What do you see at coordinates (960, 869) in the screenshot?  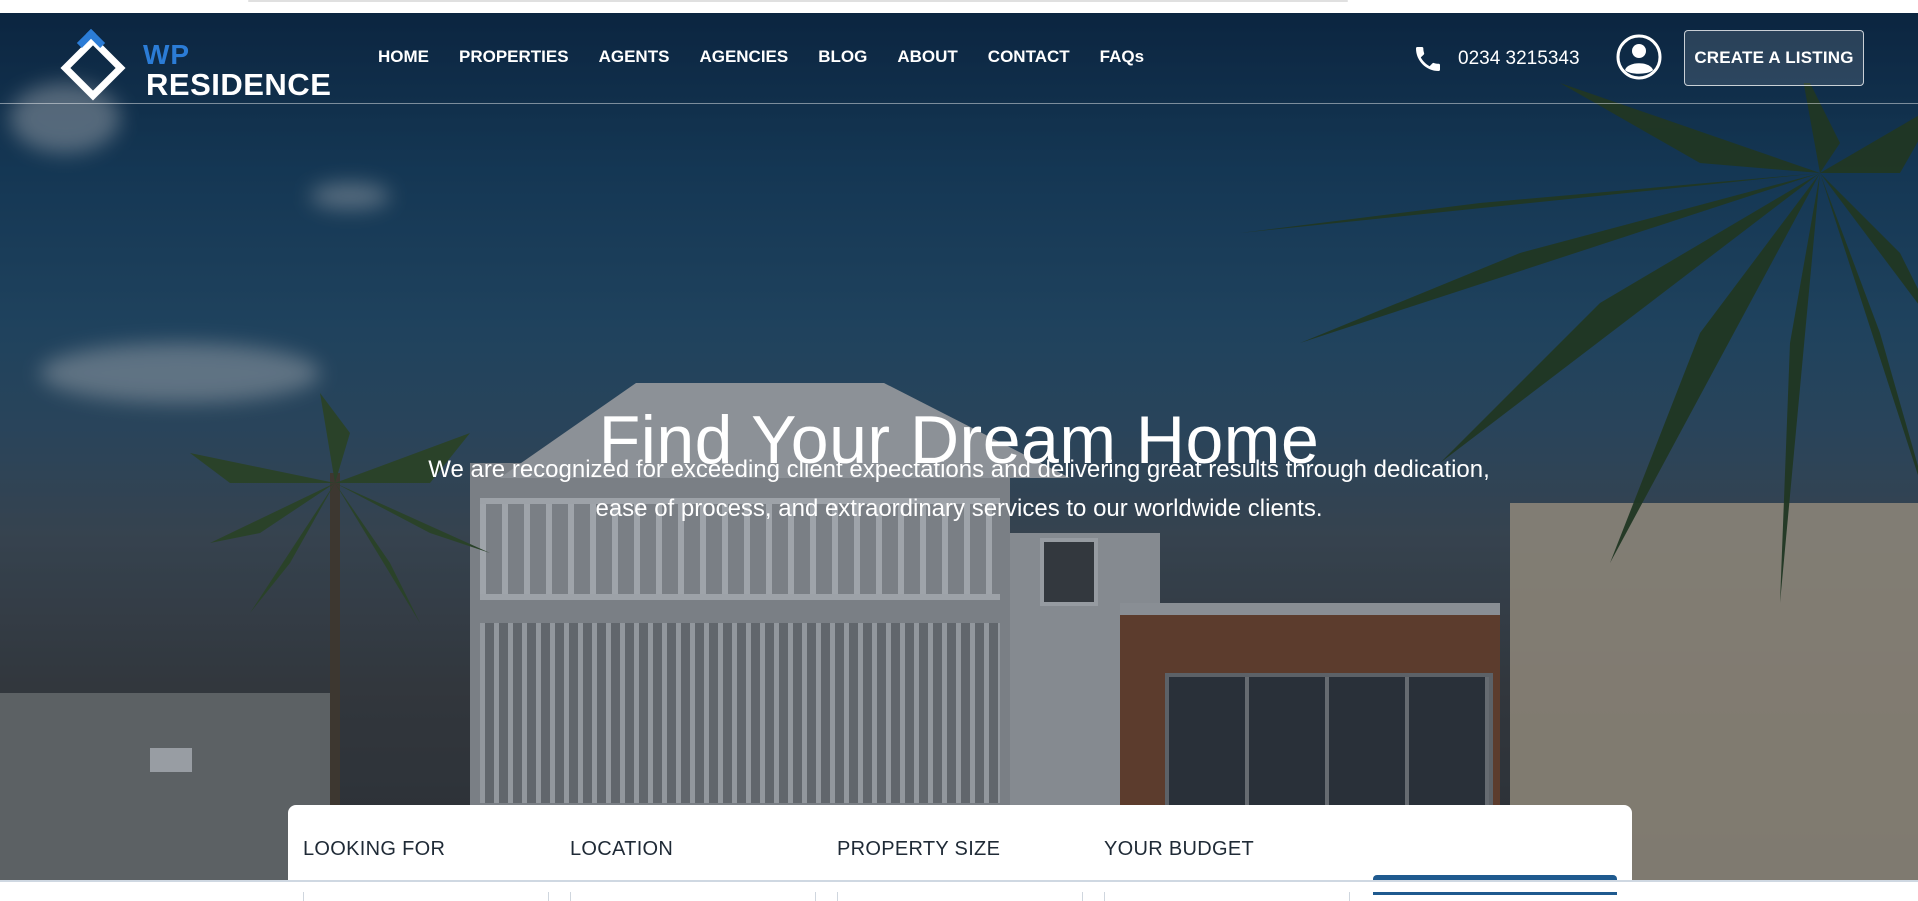 I see `search-field-property-size: PROPERTY SIZE` at bounding box center [960, 869].